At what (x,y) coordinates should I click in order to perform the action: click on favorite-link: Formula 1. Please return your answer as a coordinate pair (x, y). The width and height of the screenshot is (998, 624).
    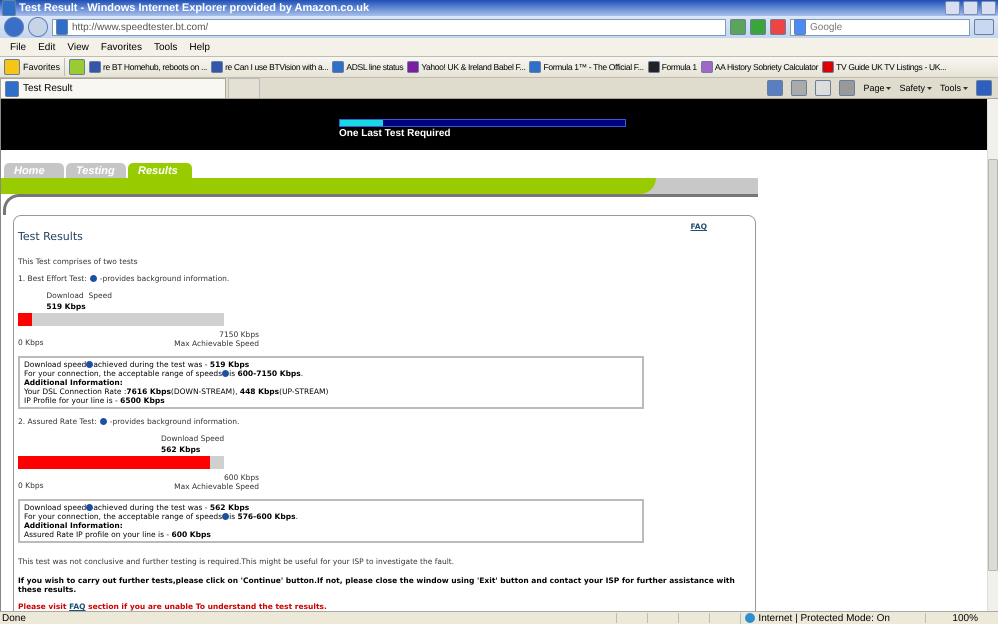
    Looking at the image, I should click on (672, 67).